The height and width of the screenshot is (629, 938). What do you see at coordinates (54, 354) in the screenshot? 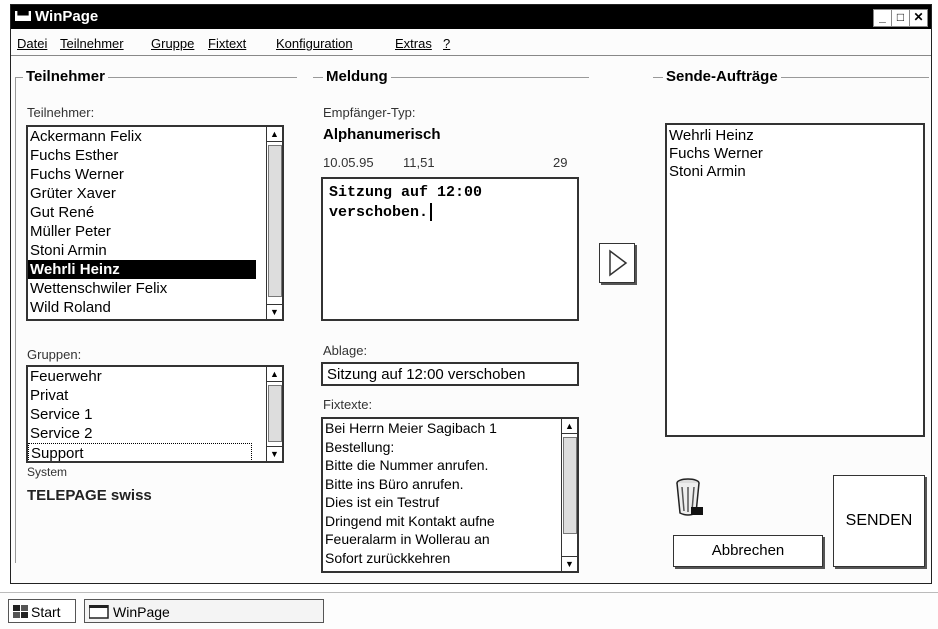
I see `gruppen-label: Gruppen:` at bounding box center [54, 354].